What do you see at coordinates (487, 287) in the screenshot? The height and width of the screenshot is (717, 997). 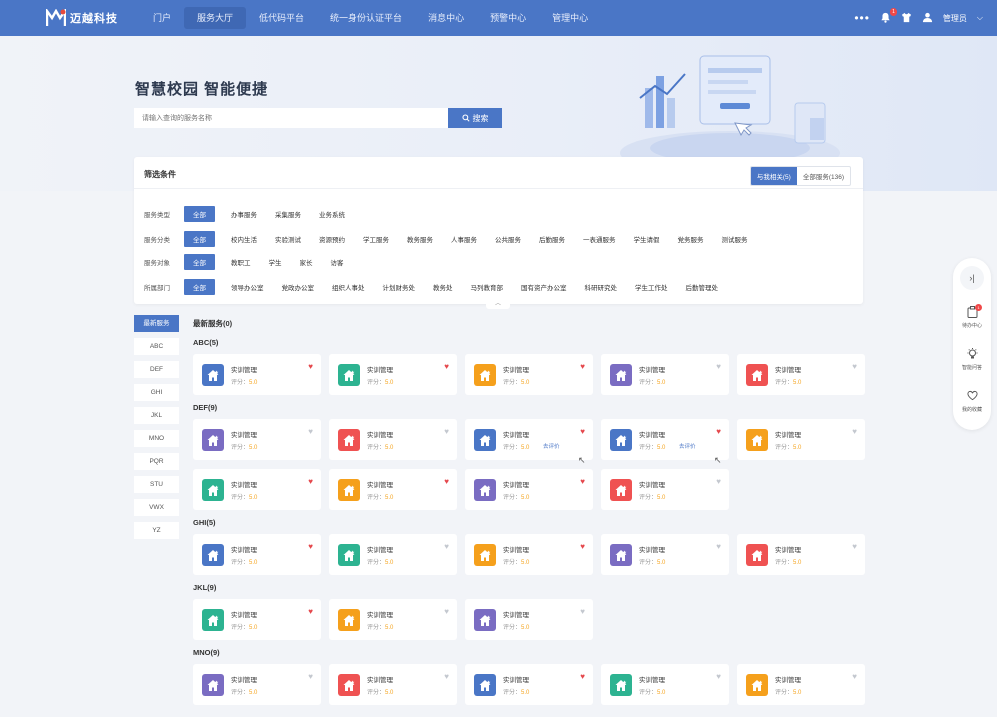 I see `filter-option: 马列教育部` at bounding box center [487, 287].